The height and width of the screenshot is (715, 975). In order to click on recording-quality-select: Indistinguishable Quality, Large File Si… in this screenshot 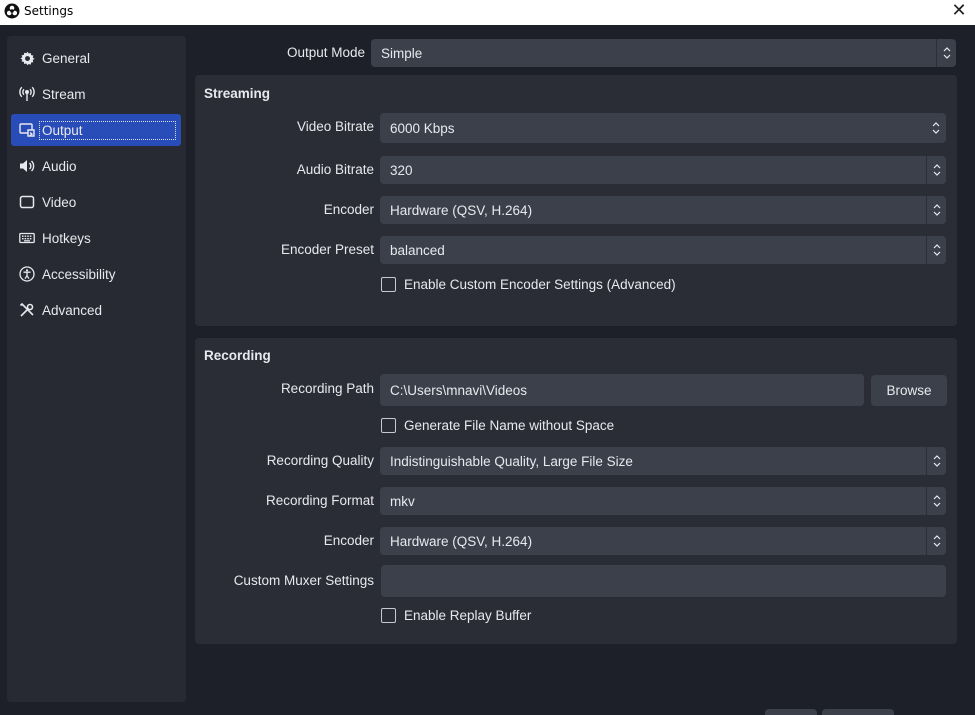, I will do `click(663, 461)`.